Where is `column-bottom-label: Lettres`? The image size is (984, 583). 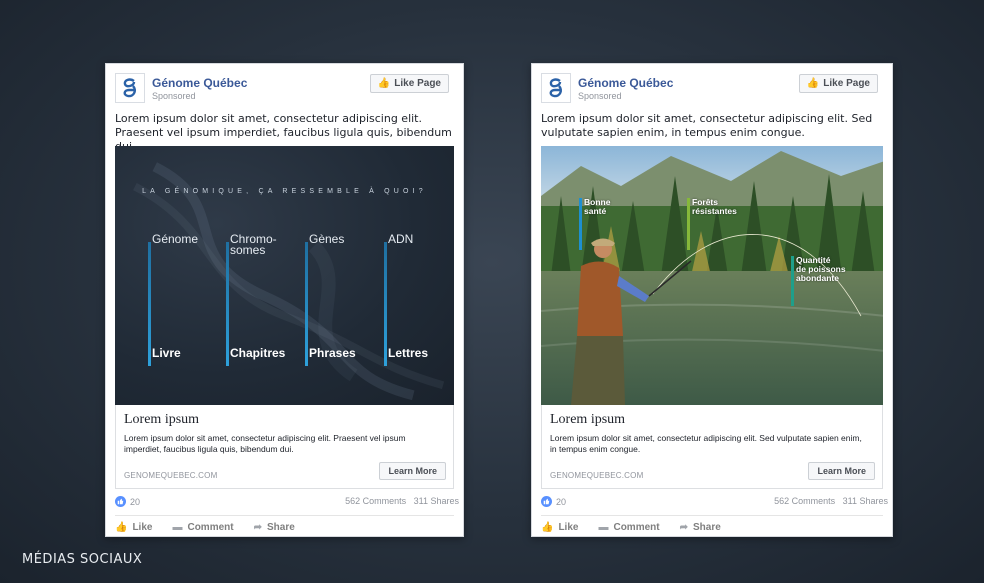
column-bottom-label: Lettres is located at coordinates (408, 353).